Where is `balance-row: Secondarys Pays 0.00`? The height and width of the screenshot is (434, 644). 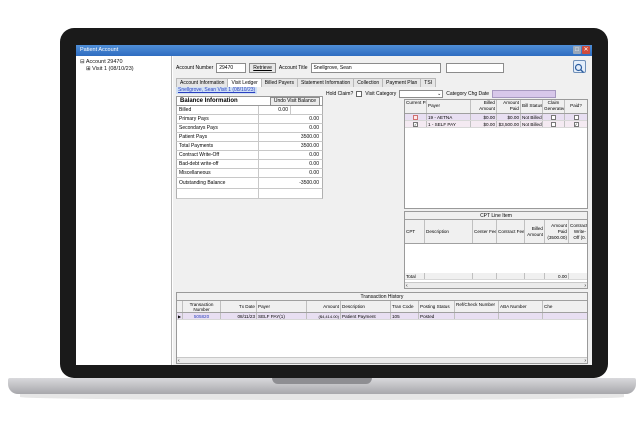
balance-row: Secondarys Pays 0.00 is located at coordinates (249, 128).